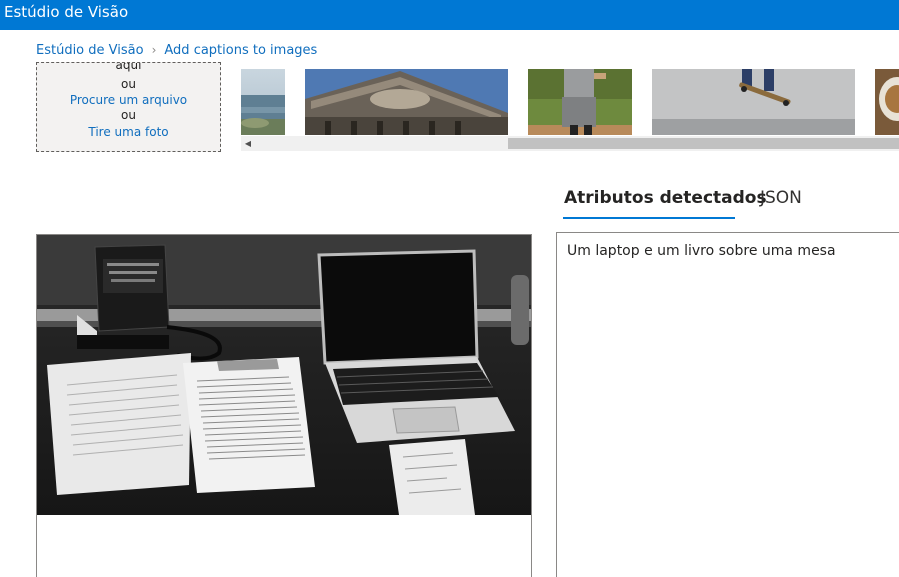 The width and height of the screenshot is (899, 577). Describe the element at coordinates (753, 102) in the screenshot. I see `thumbnail-skateboarder` at that location.